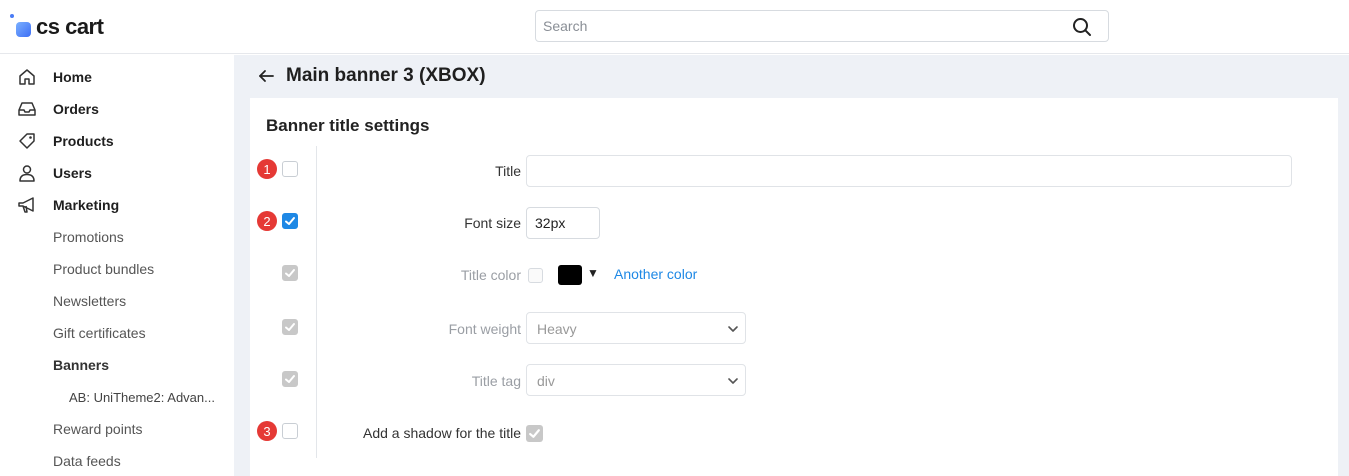  Describe the element at coordinates (81, 365) in the screenshot. I see `sidebar-subitem-banners: Banners` at that location.